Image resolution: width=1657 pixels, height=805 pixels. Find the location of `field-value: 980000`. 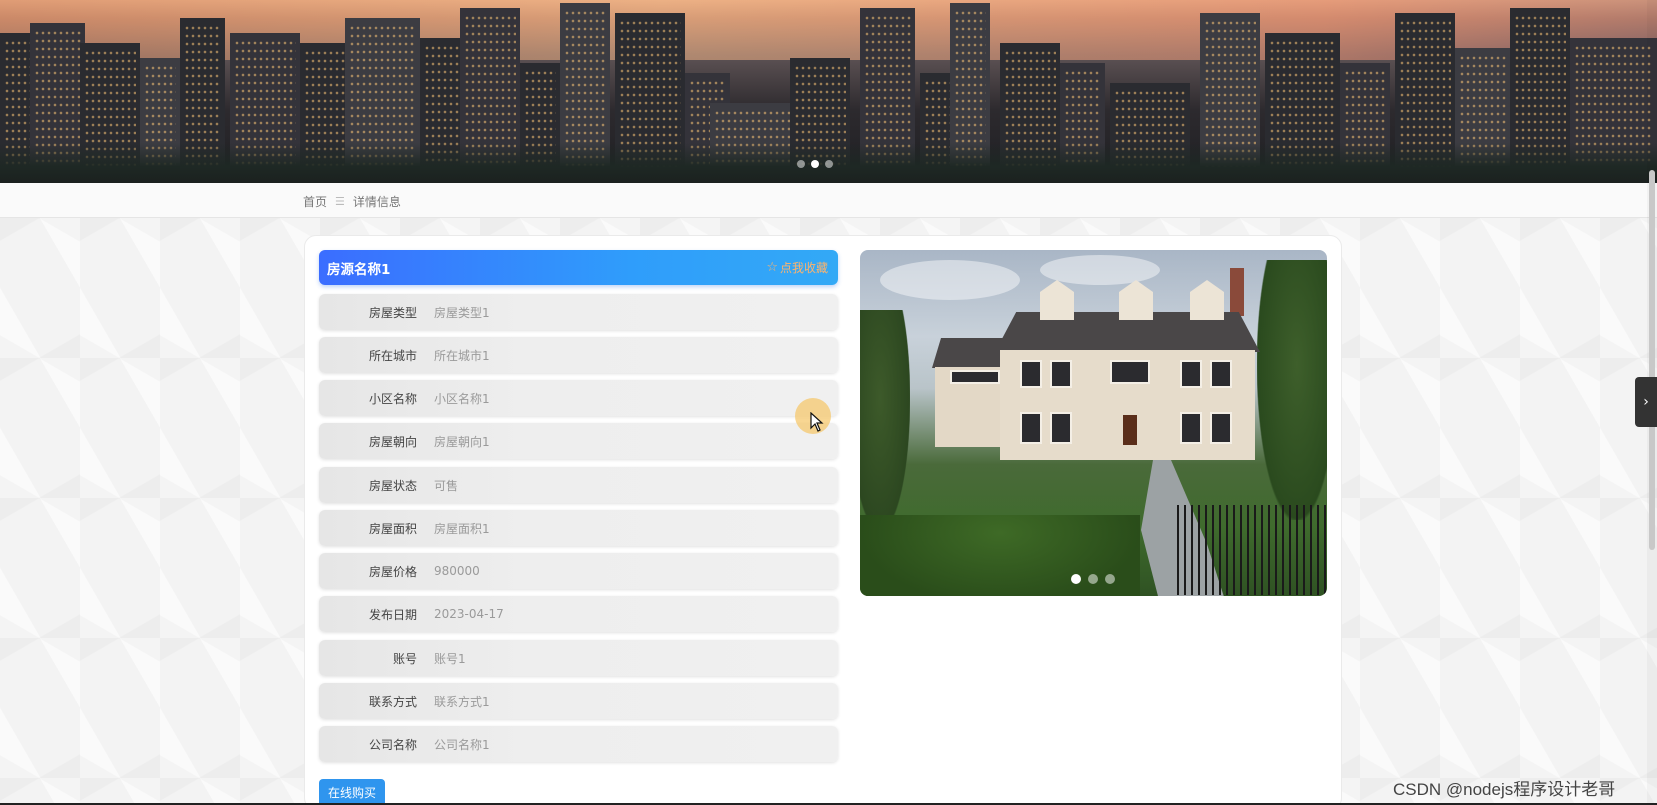

field-value: 980000 is located at coordinates (457, 571).